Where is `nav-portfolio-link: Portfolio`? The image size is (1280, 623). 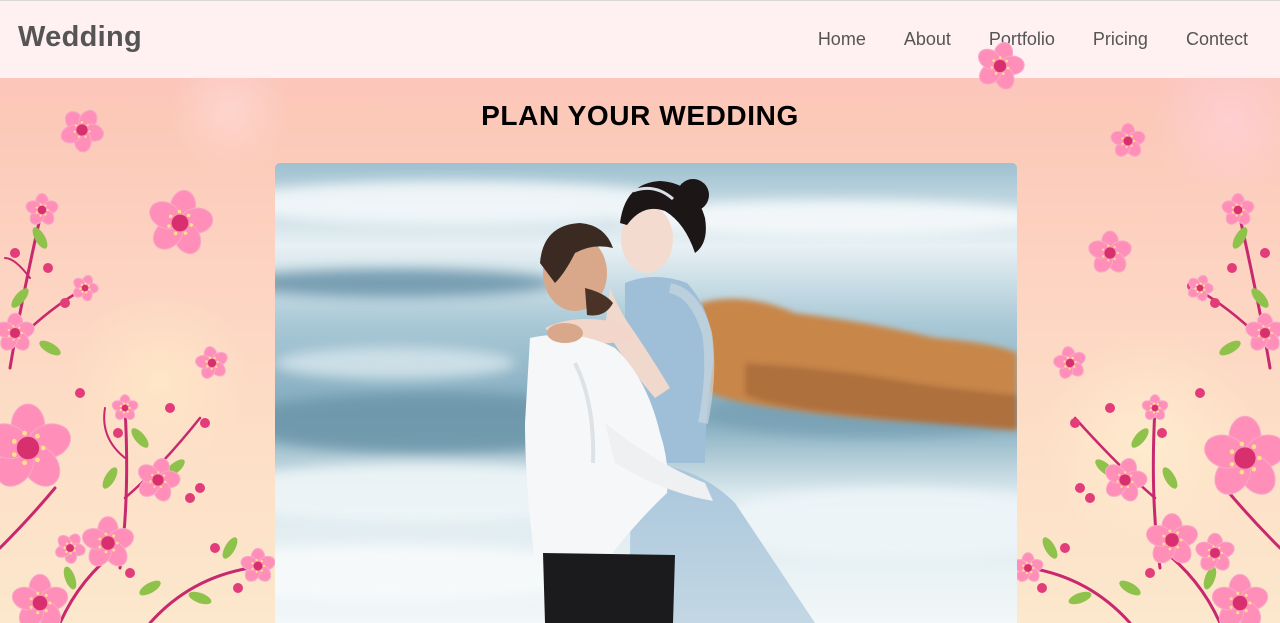
nav-portfolio-link: Portfolio is located at coordinates (1022, 39).